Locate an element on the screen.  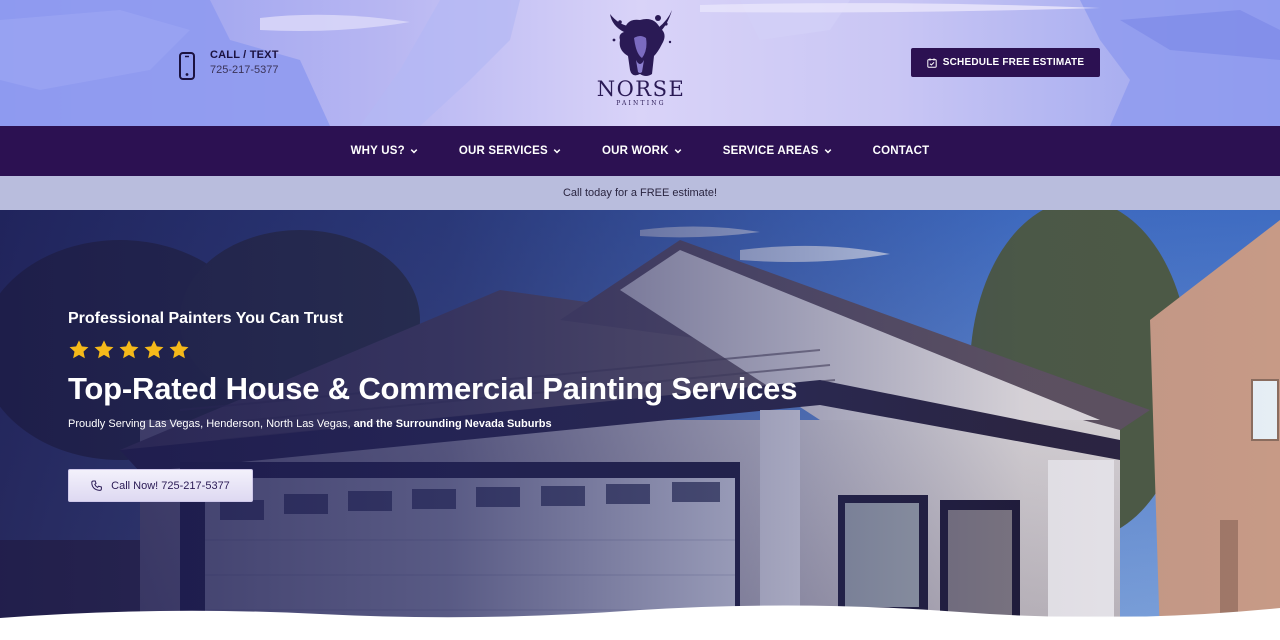
hero-subtitle-bold: and the Surrounding Nevada Suburbs is located at coordinates (452, 424).